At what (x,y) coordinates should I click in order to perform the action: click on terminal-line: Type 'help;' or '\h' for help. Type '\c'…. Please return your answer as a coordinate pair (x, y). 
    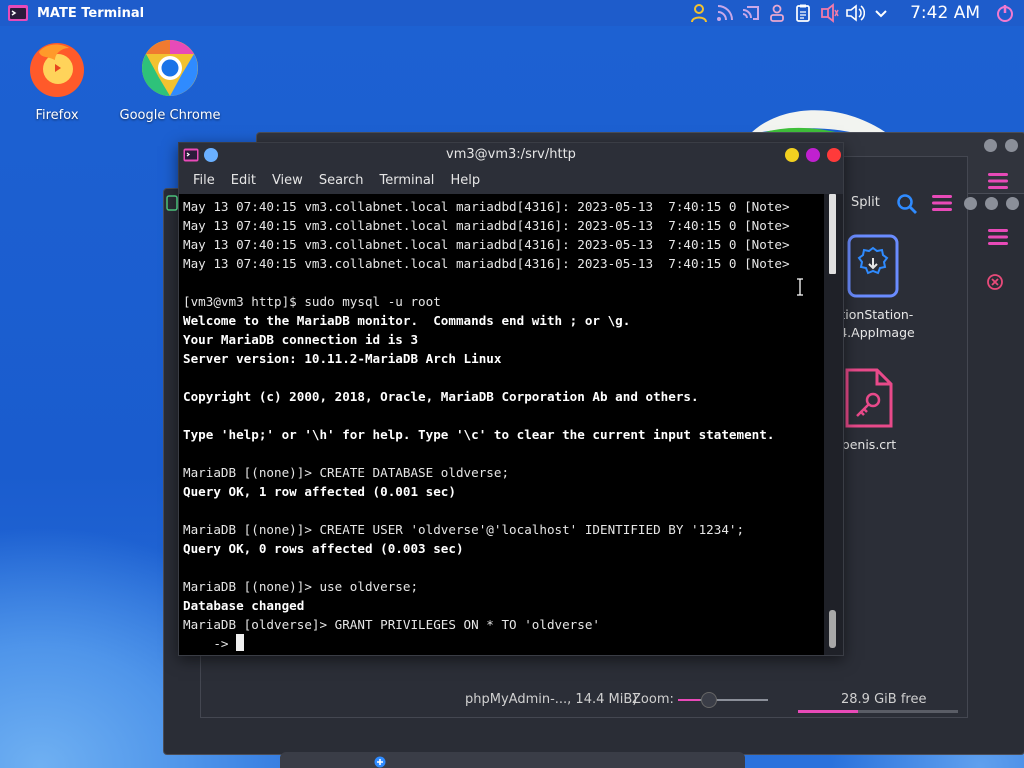
    Looking at the image, I should click on (479, 434).